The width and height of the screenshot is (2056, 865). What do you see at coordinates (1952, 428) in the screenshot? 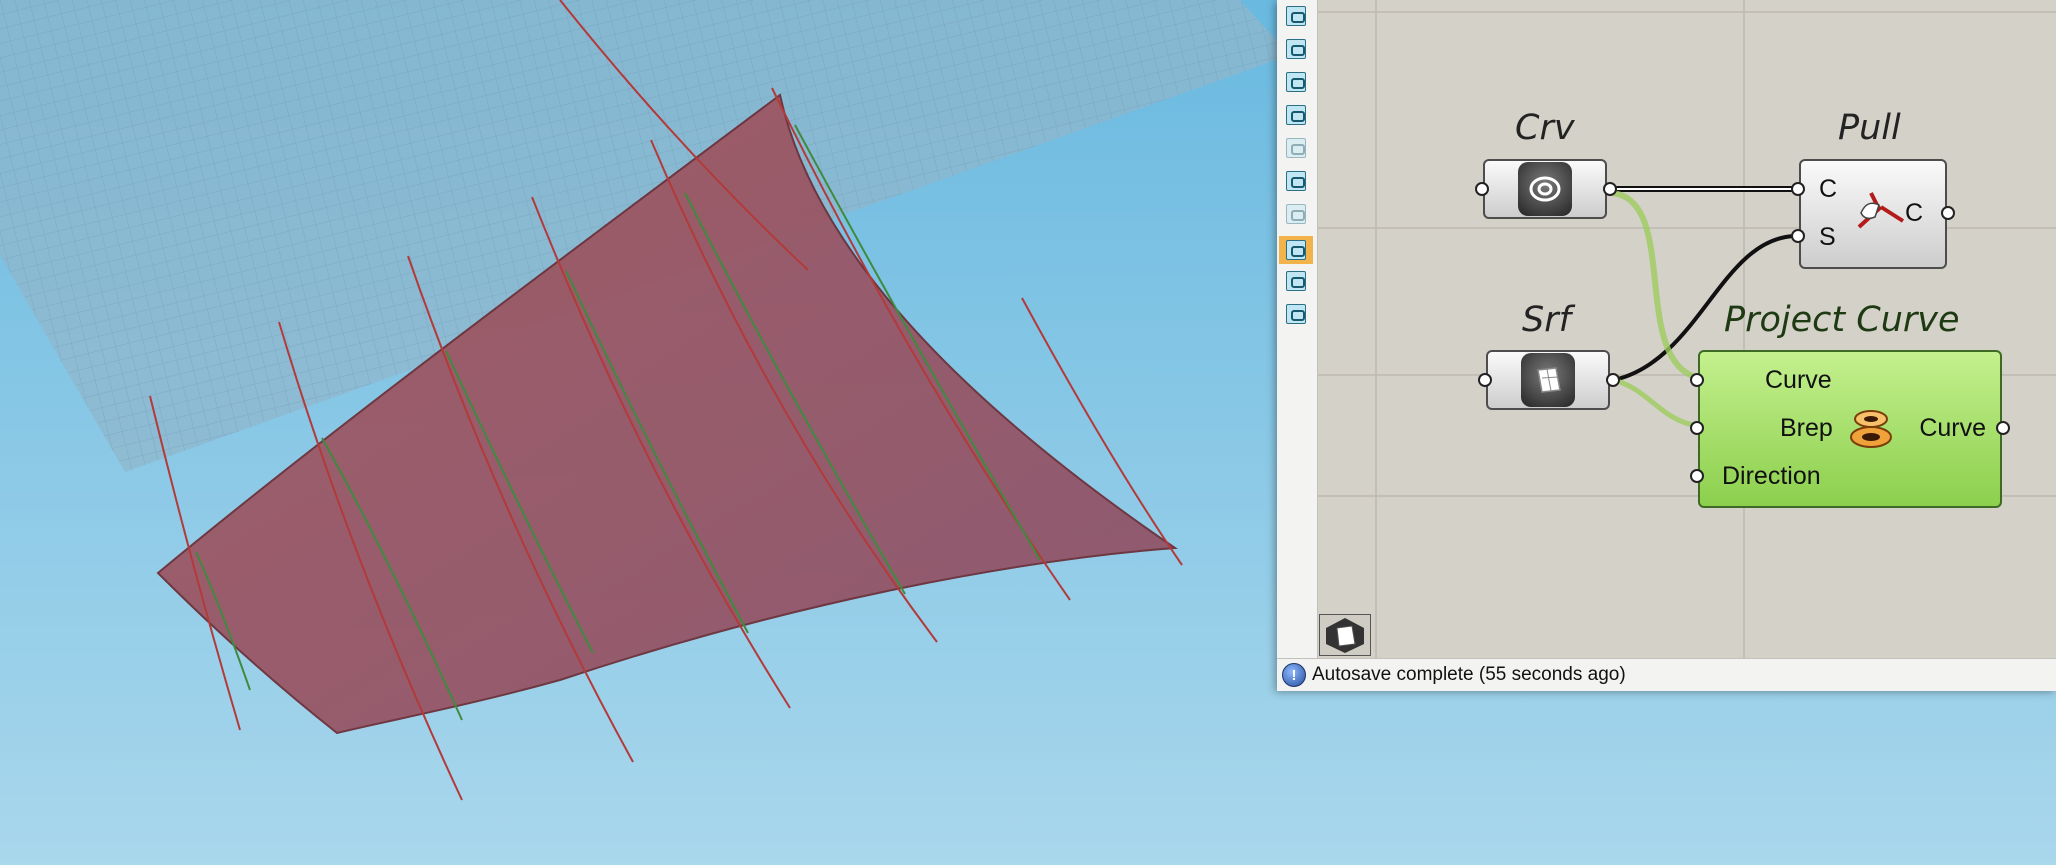
I see `project-output-curve: Curve` at bounding box center [1952, 428].